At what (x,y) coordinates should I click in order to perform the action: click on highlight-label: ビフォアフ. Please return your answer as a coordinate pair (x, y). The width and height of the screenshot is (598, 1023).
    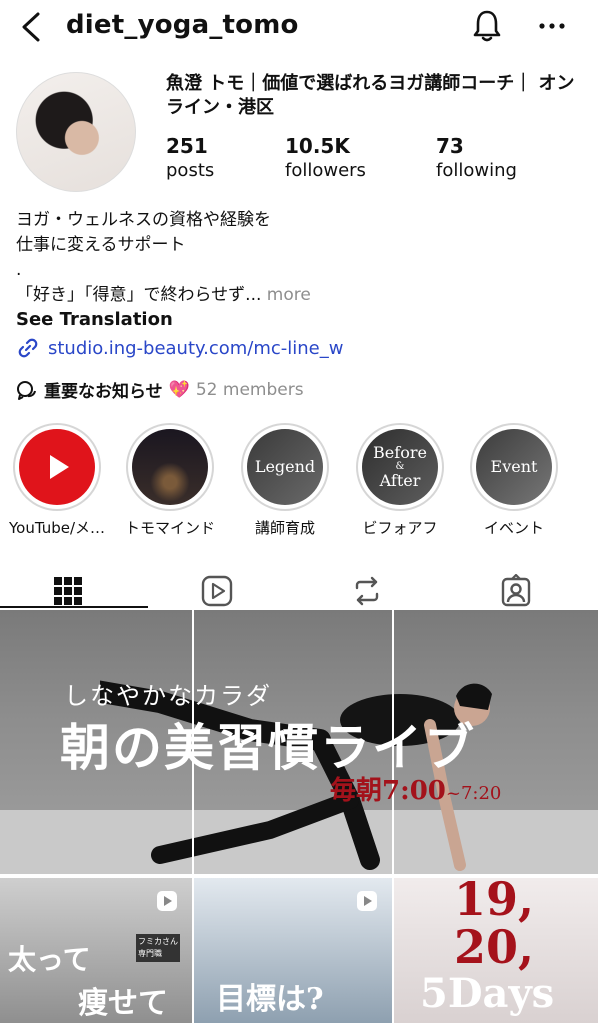
    Looking at the image, I should click on (400, 528).